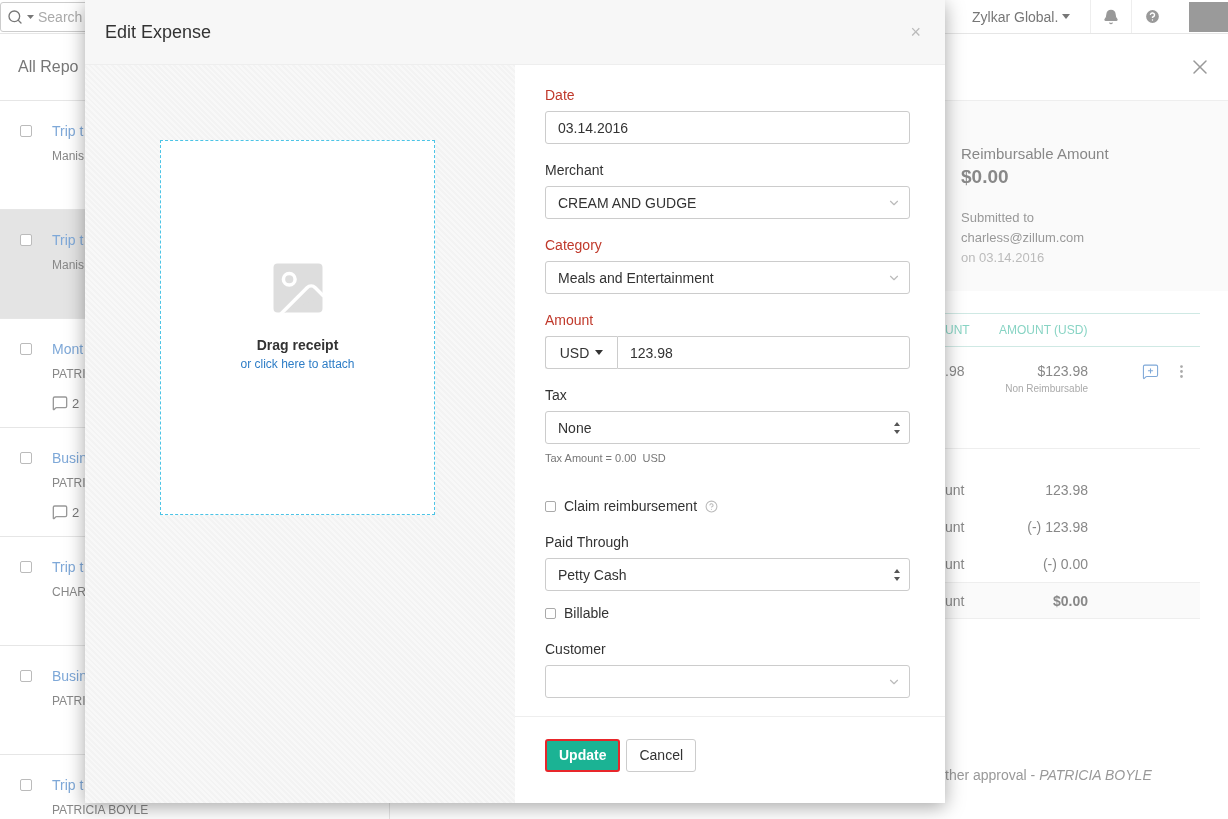 The height and width of the screenshot is (819, 1228). Describe the element at coordinates (158, 32) in the screenshot. I see `dialog-title: Edit Expense` at that location.